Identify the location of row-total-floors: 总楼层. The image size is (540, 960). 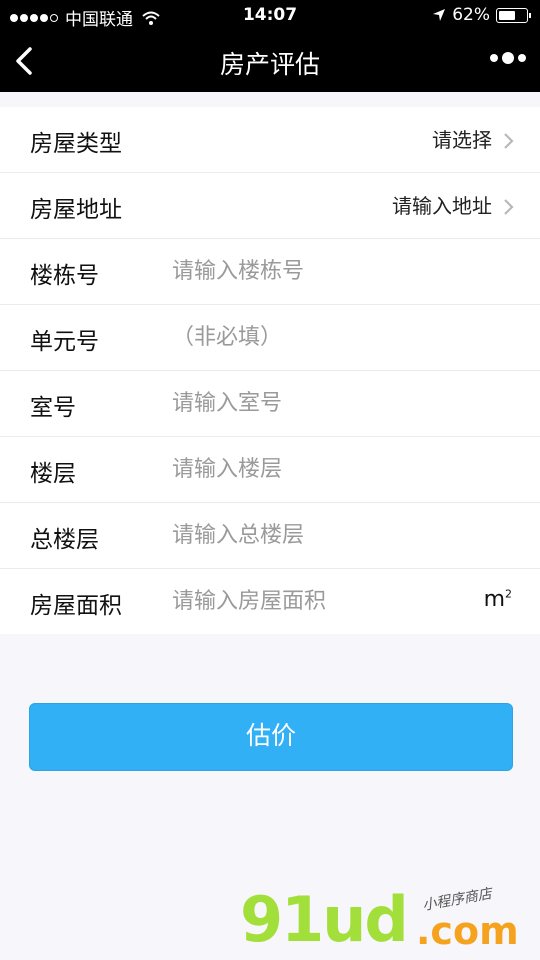
(270, 536).